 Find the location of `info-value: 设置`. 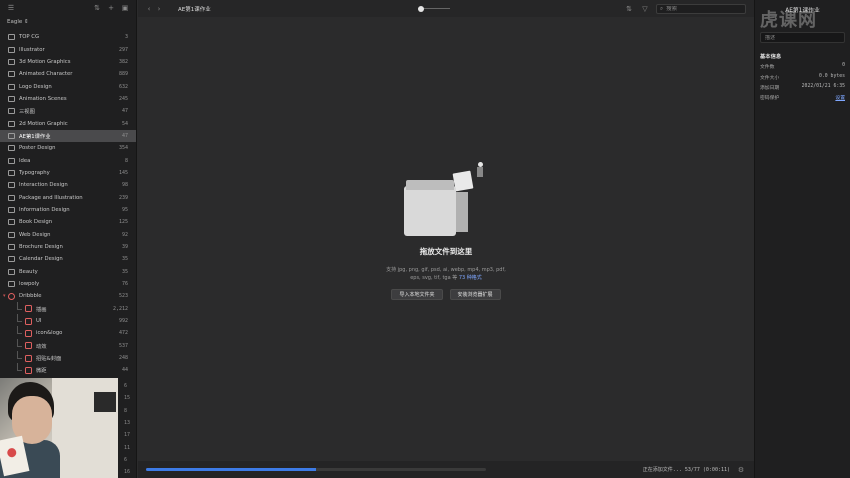

info-value: 设置 is located at coordinates (840, 97).